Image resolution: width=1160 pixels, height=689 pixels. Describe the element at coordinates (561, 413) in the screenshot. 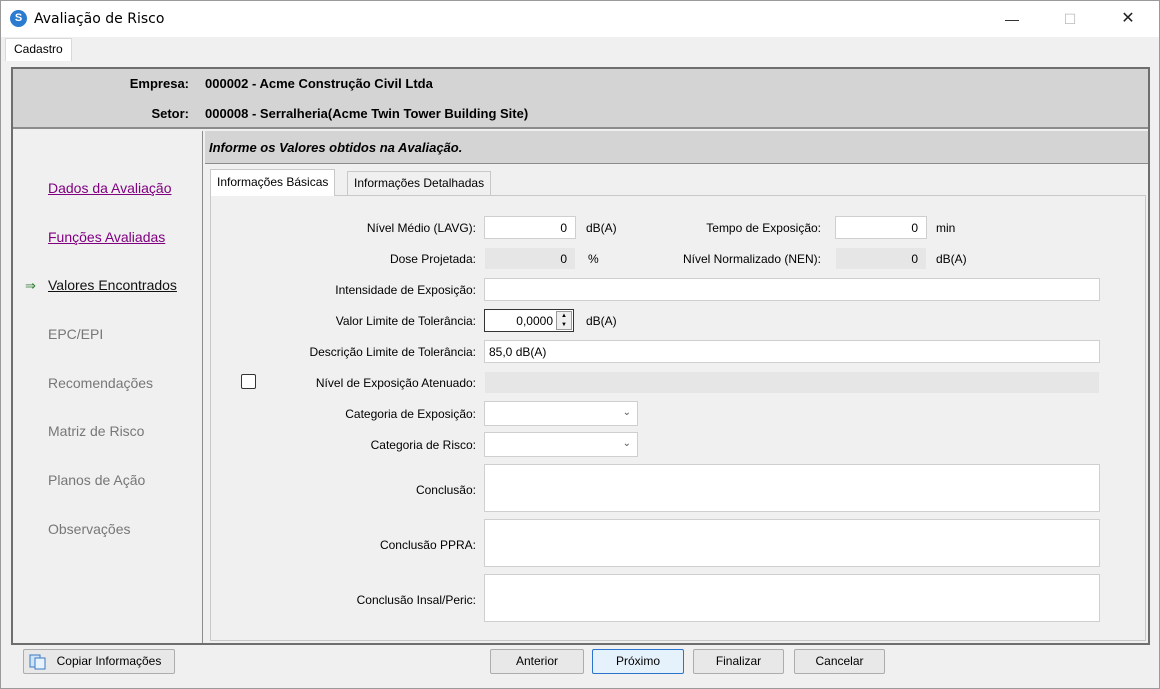

I see `cat-exposicao-select: ⌄` at that location.